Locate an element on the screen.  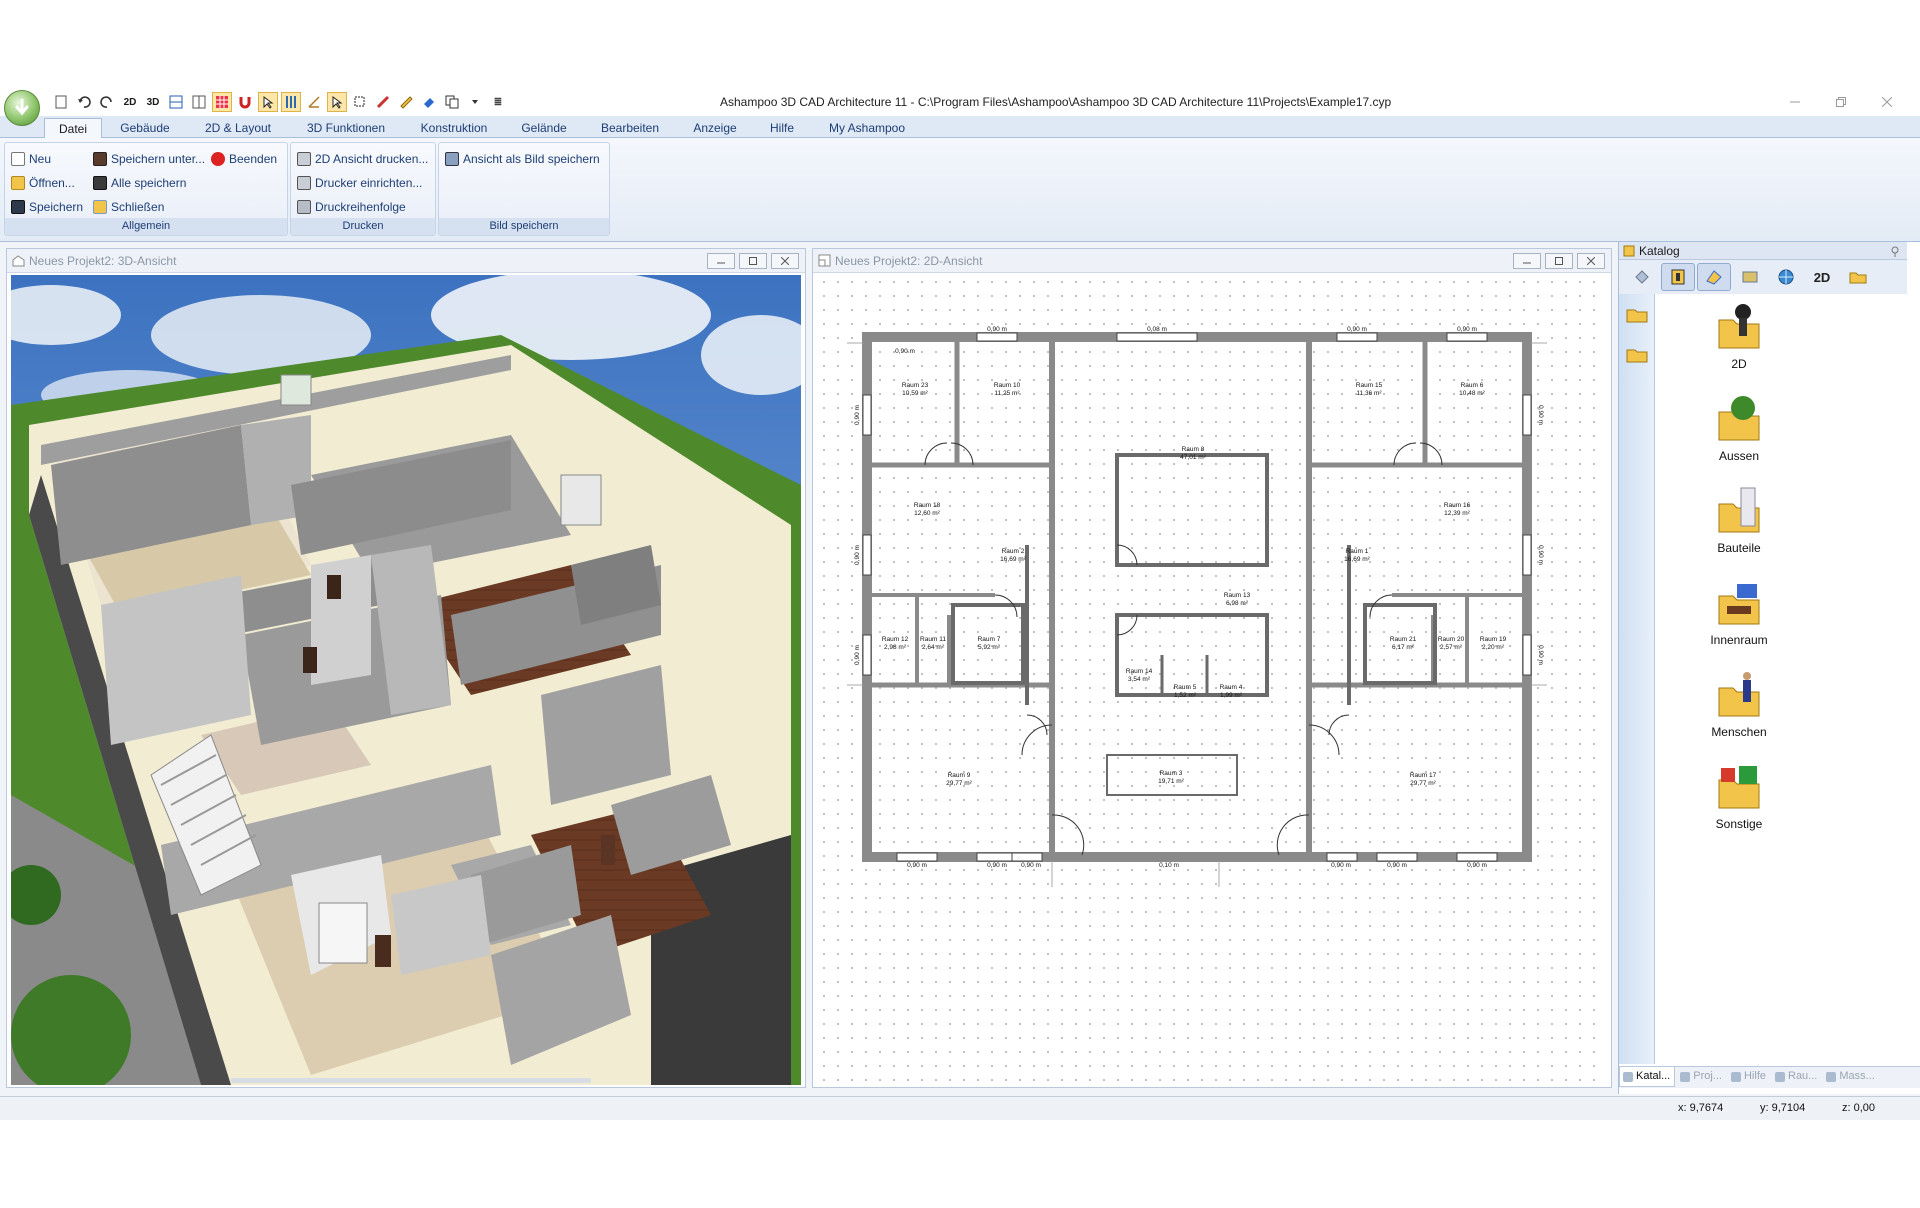
undo-icon is located at coordinates (84, 102).